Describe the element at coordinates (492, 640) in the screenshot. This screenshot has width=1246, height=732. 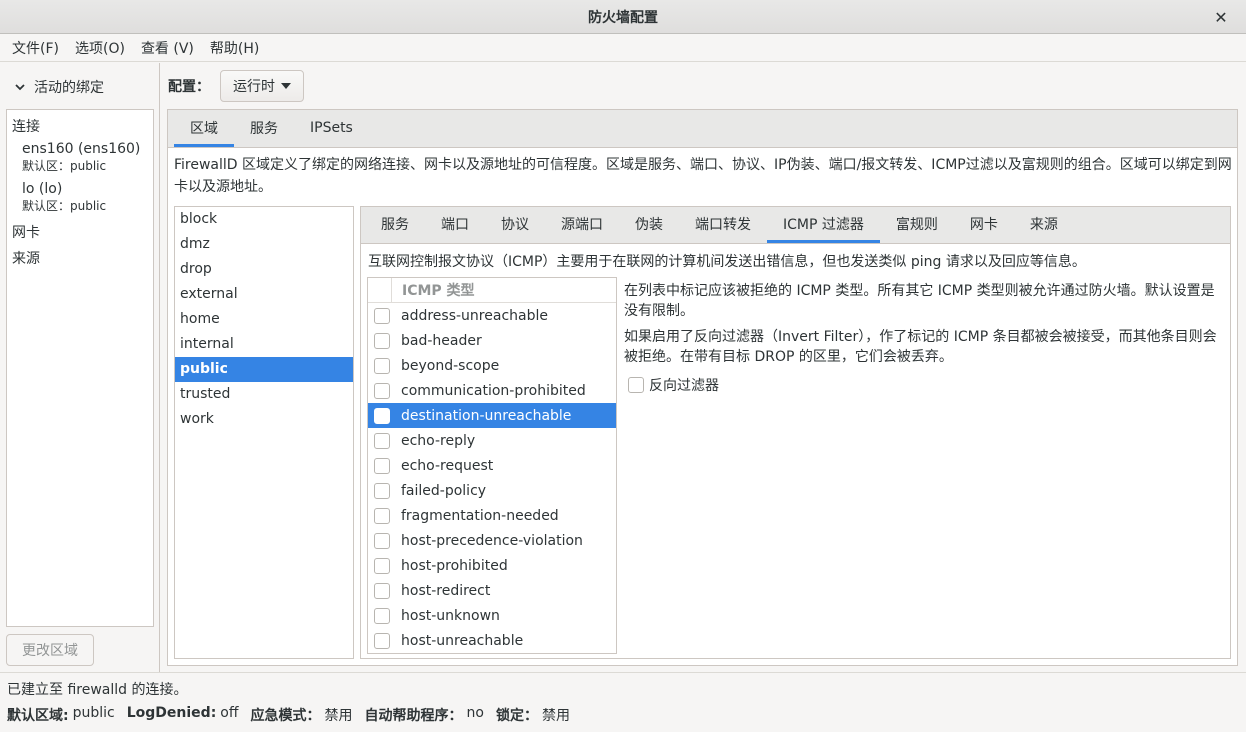
I see `icmp-row: host-unreachable` at that location.